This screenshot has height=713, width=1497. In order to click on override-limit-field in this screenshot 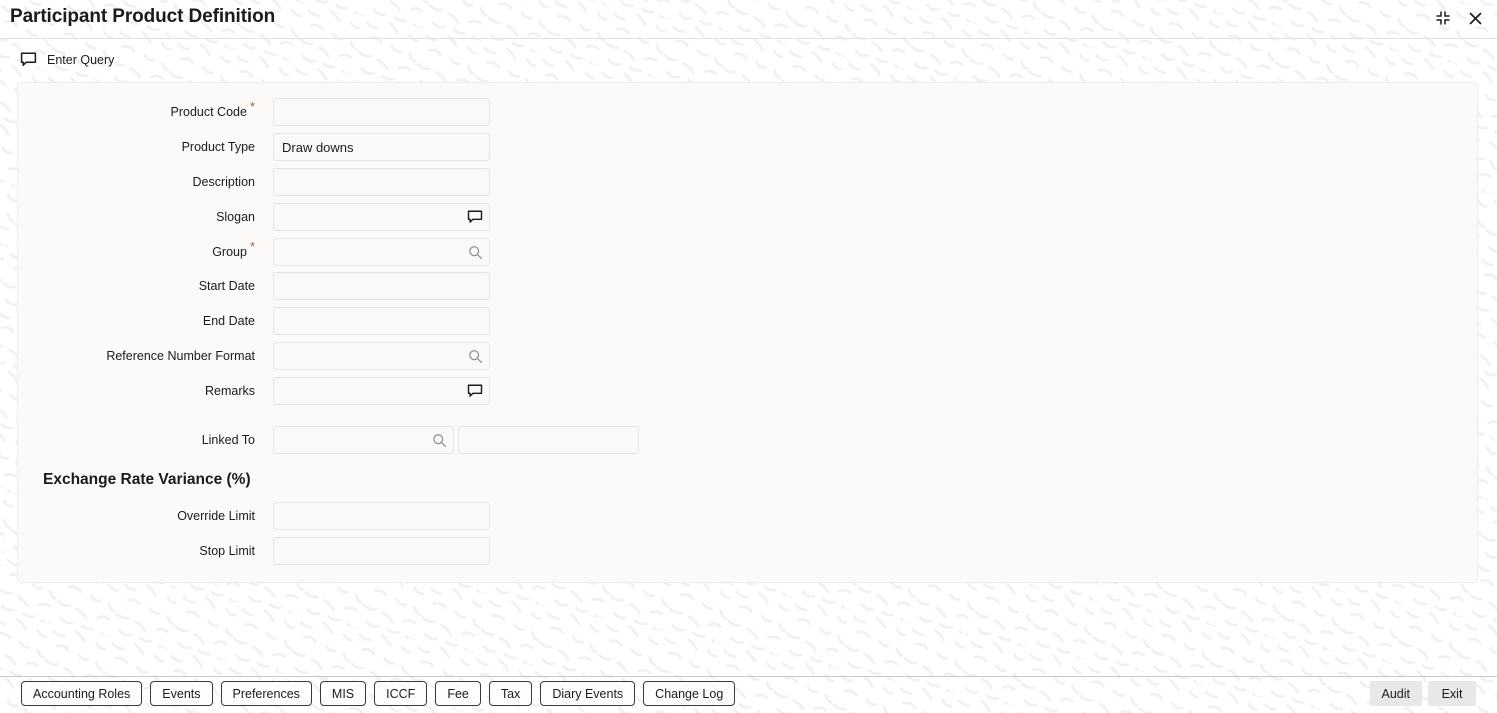, I will do `click(381, 516)`.